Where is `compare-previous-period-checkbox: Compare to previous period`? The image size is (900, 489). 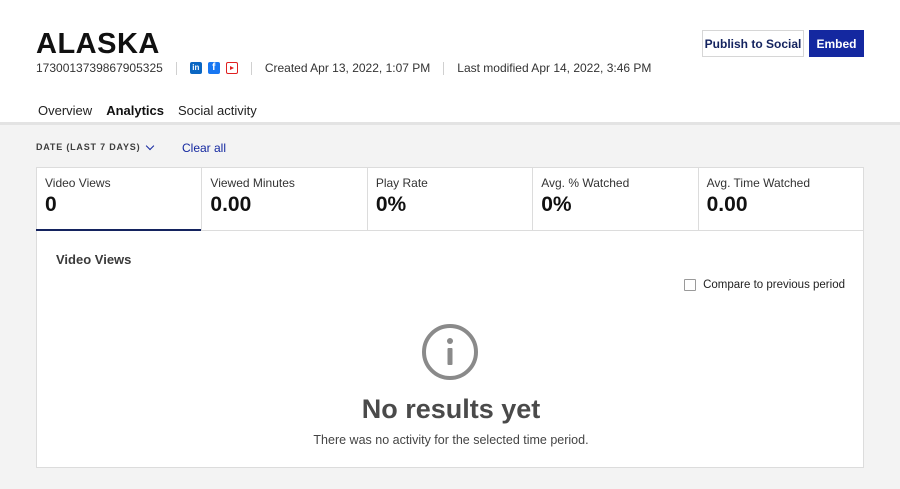 compare-previous-period-checkbox: Compare to previous period is located at coordinates (764, 285).